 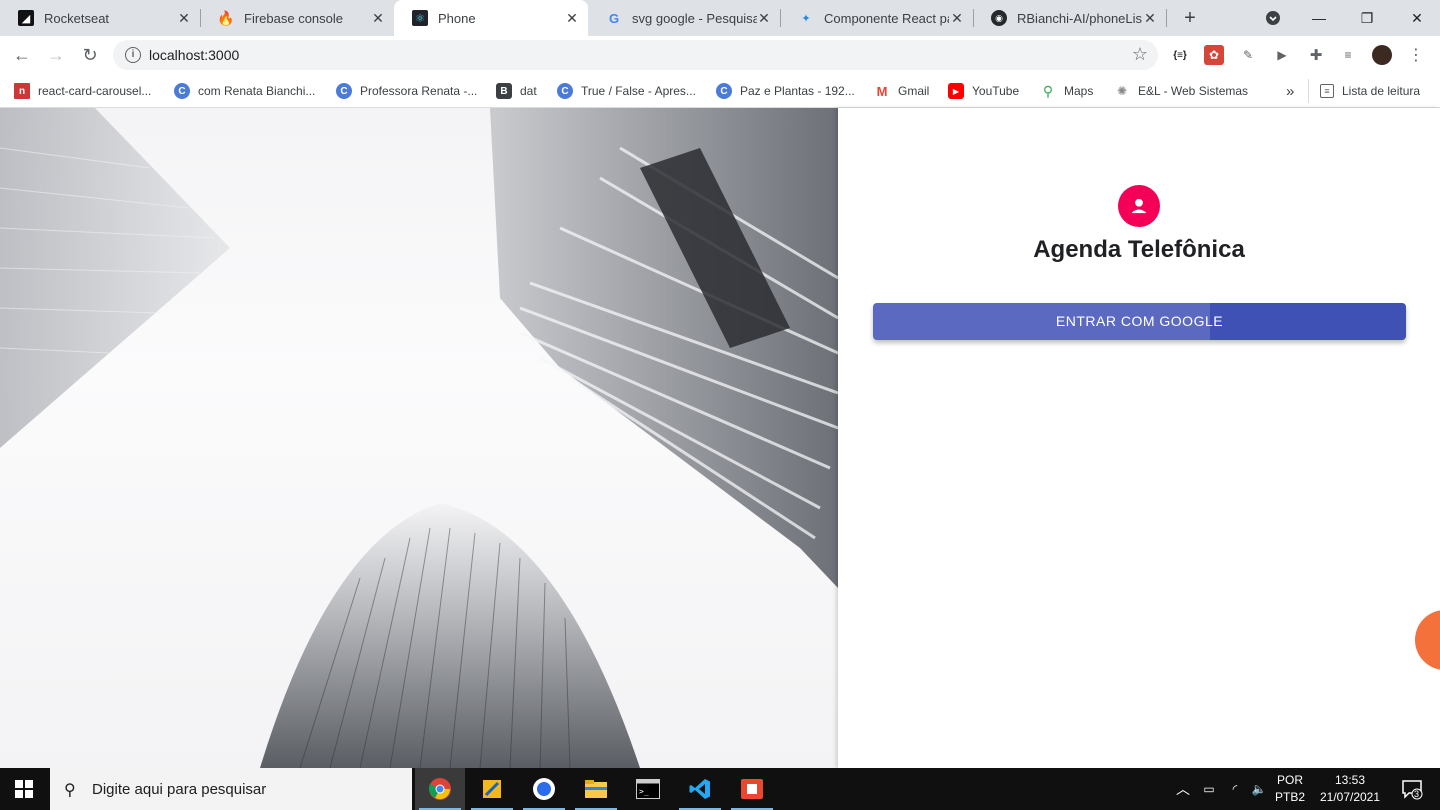 What do you see at coordinates (491, 18) in the screenshot?
I see `tab-phone: ⚛ Phone ✕` at bounding box center [491, 18].